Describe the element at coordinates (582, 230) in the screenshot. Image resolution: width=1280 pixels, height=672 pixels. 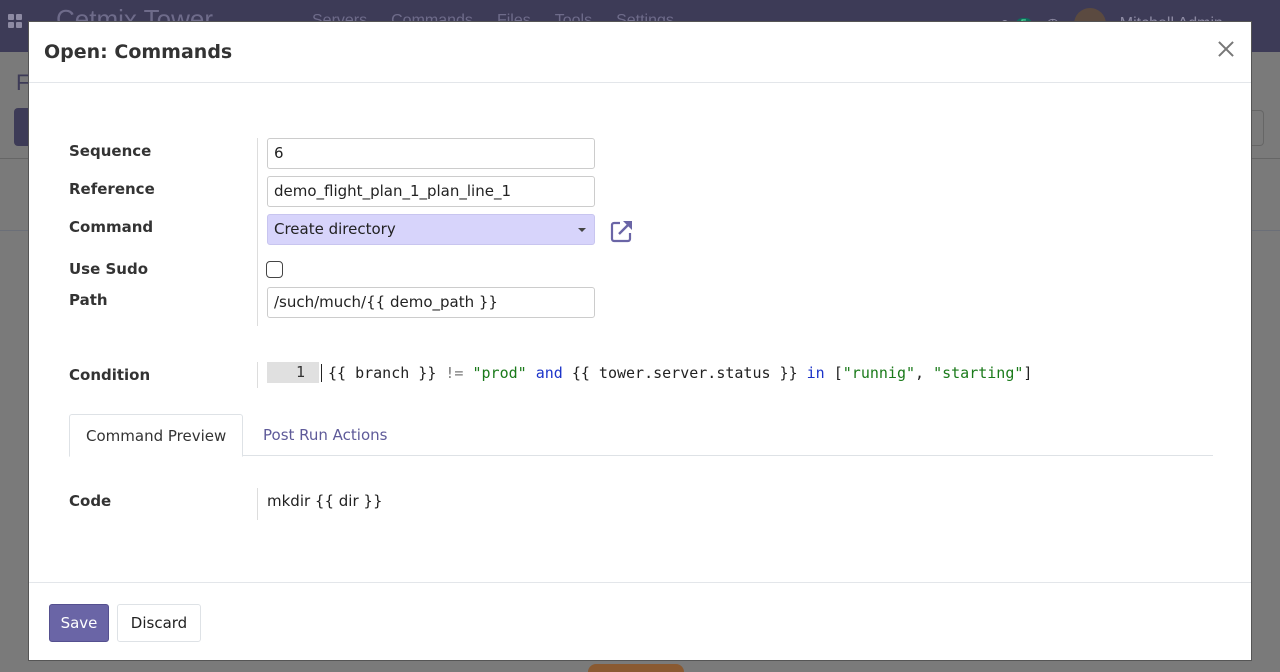
I see `chevron-down-icon` at that location.